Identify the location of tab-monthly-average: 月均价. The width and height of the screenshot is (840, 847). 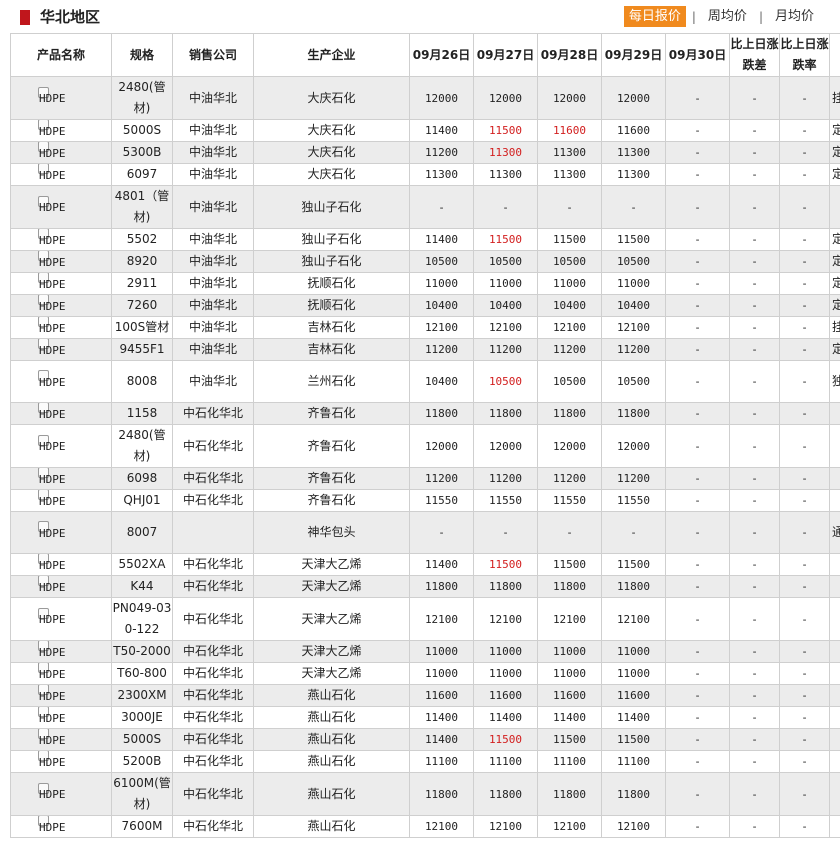
(794, 16).